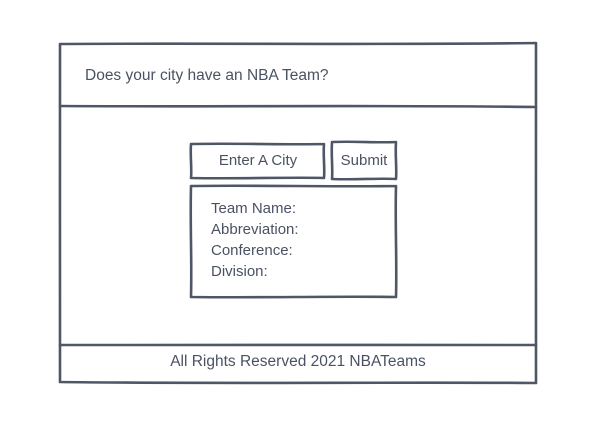 The width and height of the screenshot is (595, 424). What do you see at coordinates (258, 160) in the screenshot?
I see `city-input` at bounding box center [258, 160].